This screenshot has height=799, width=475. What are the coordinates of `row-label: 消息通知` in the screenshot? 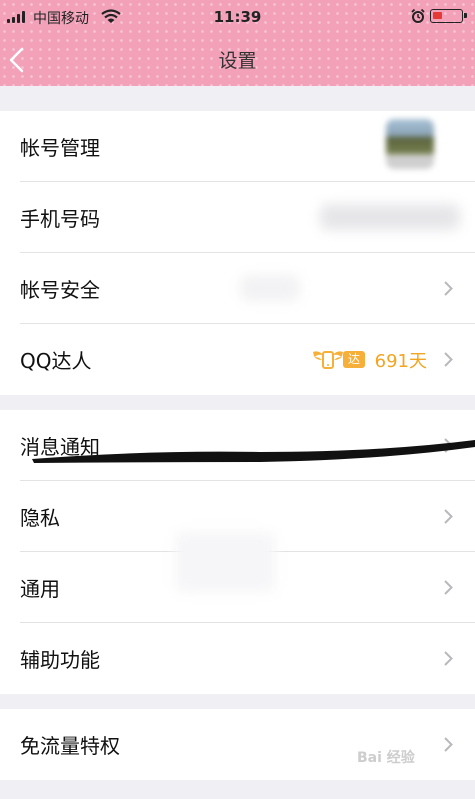 It's located at (60, 447).